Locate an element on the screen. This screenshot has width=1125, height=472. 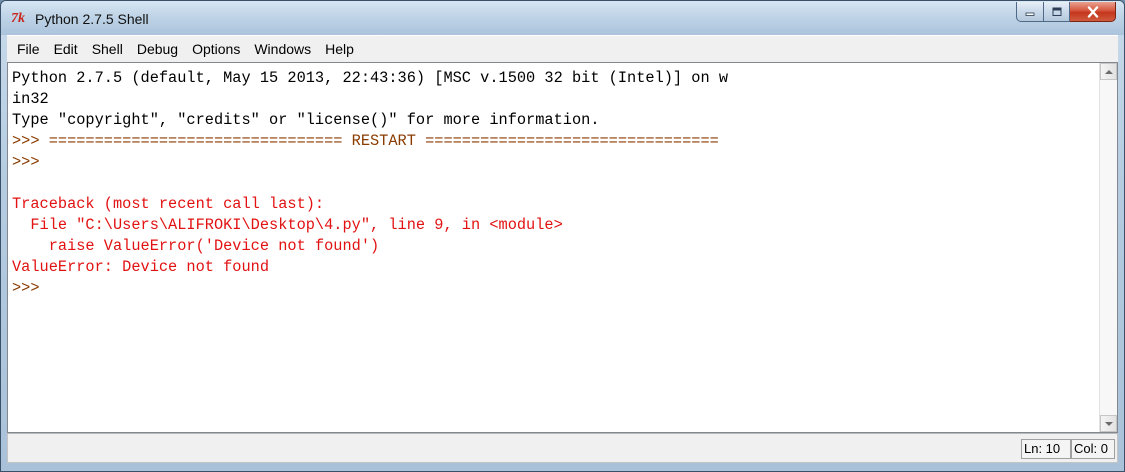
line-number-status: Ln: 10 is located at coordinates (1046, 449).